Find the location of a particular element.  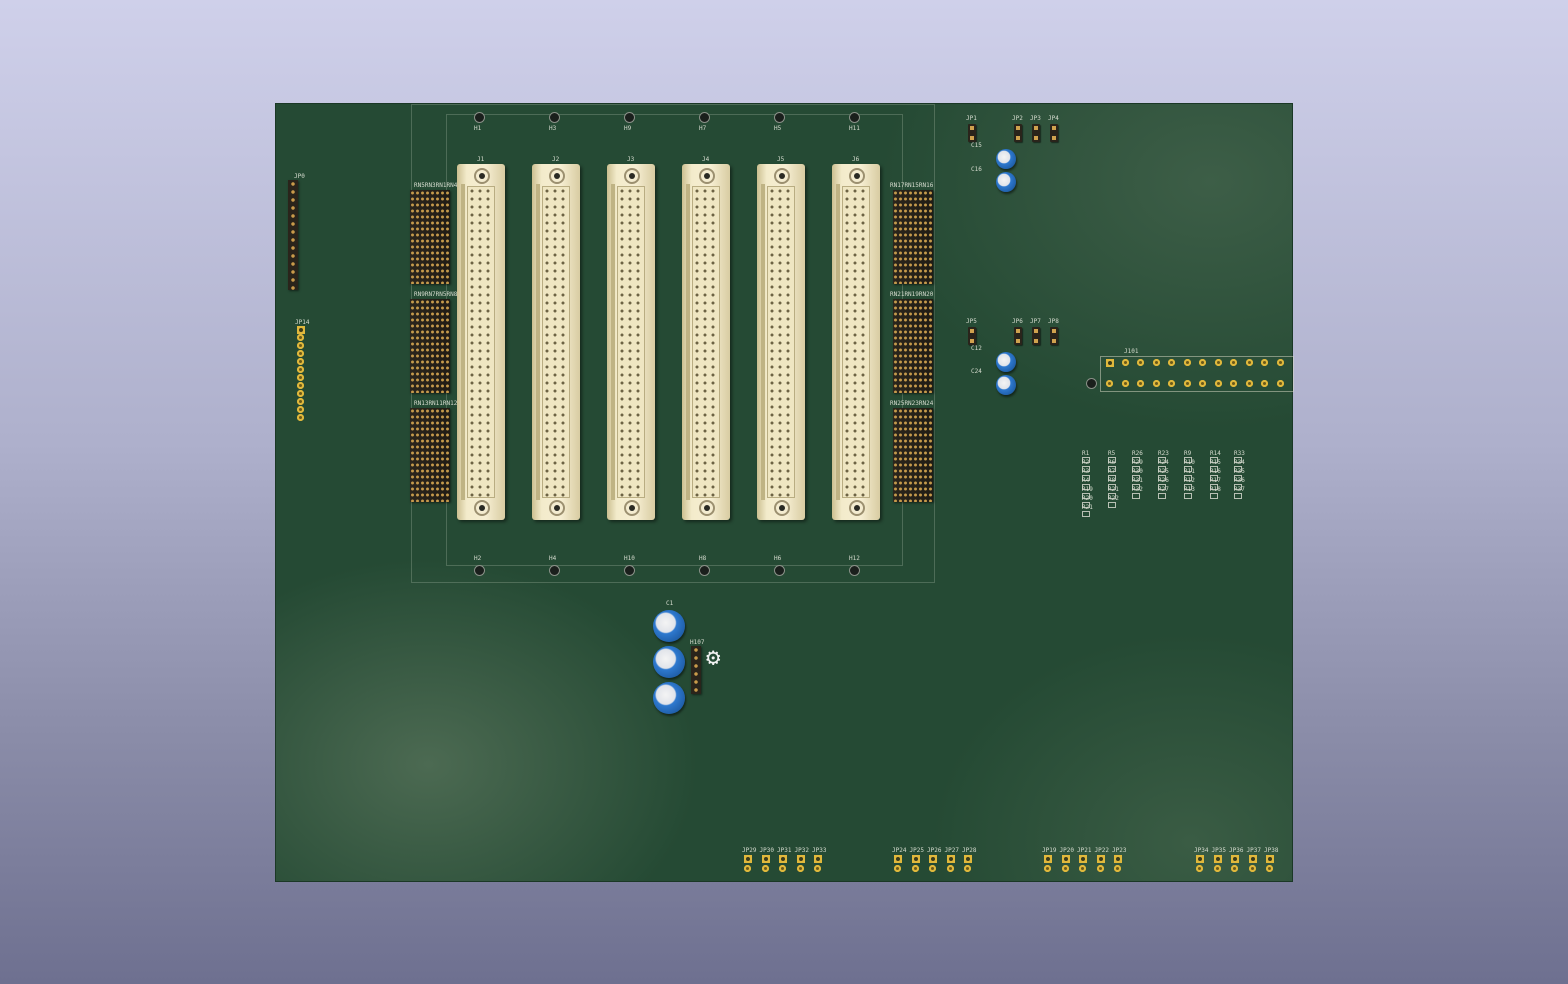

hole-label: H3 is located at coordinates (553, 128).